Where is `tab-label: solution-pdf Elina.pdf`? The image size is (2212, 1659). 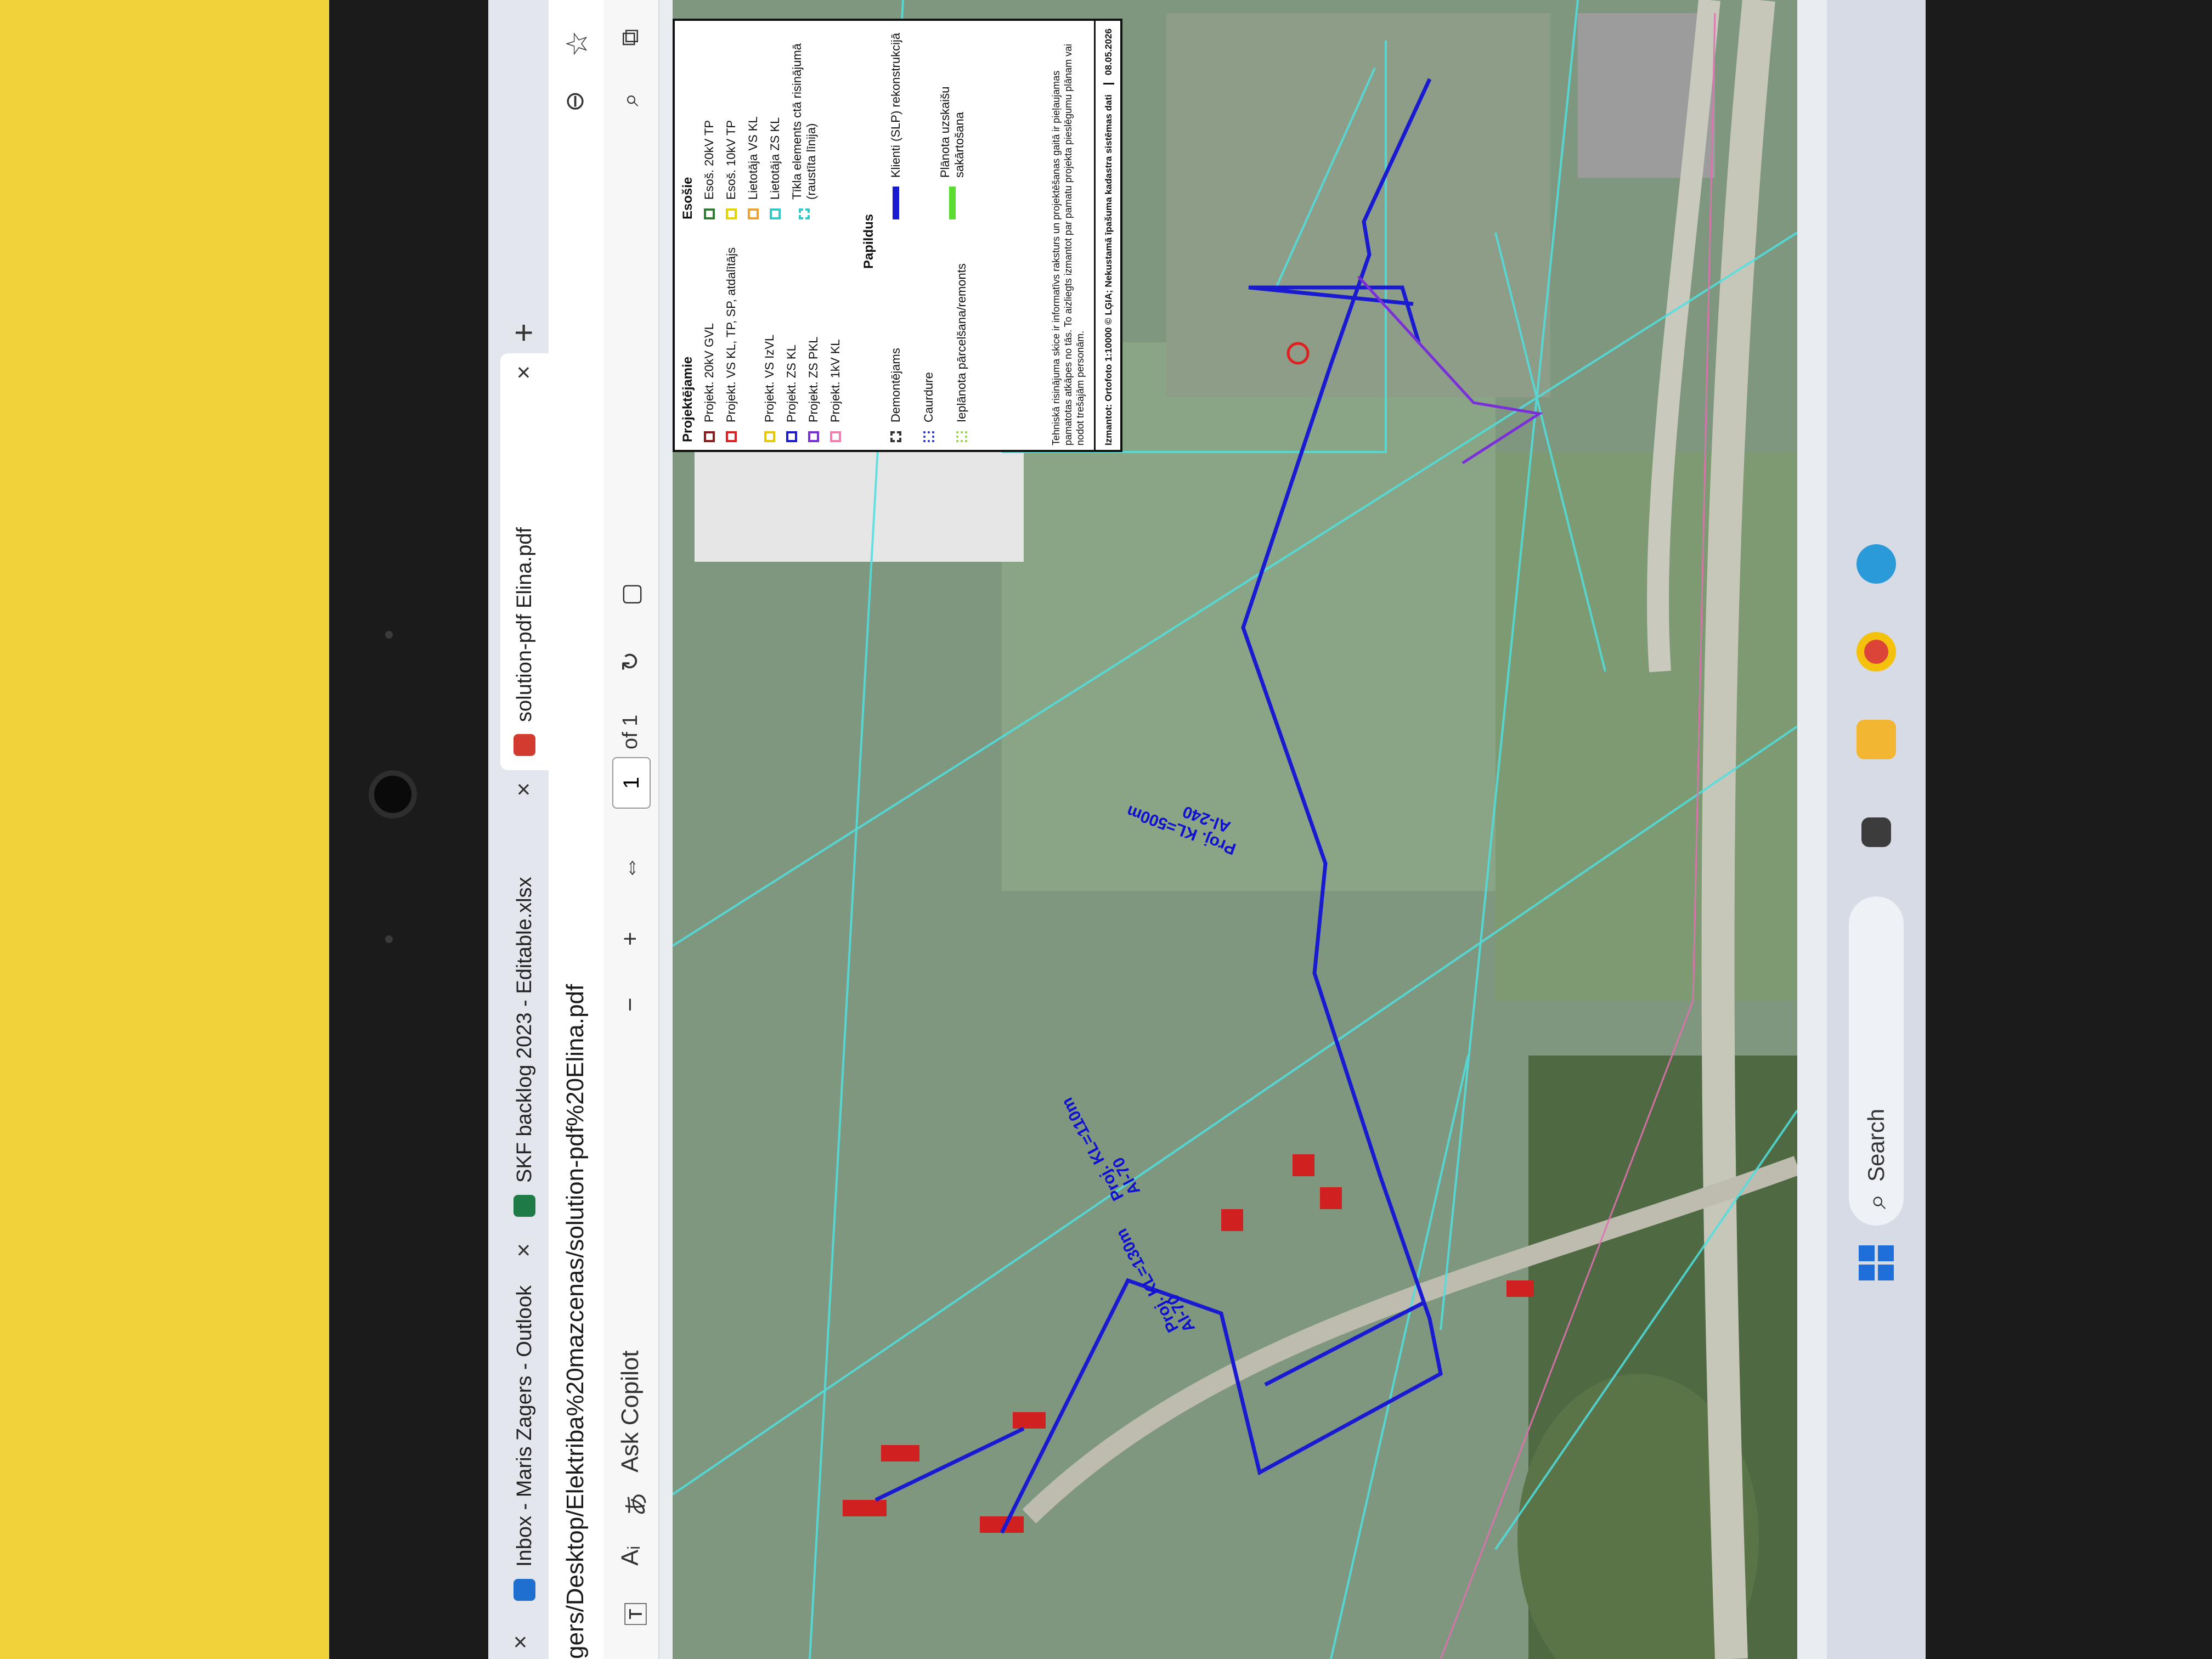 tab-label: solution-pdf Elina.pdf is located at coordinates (524, 624).